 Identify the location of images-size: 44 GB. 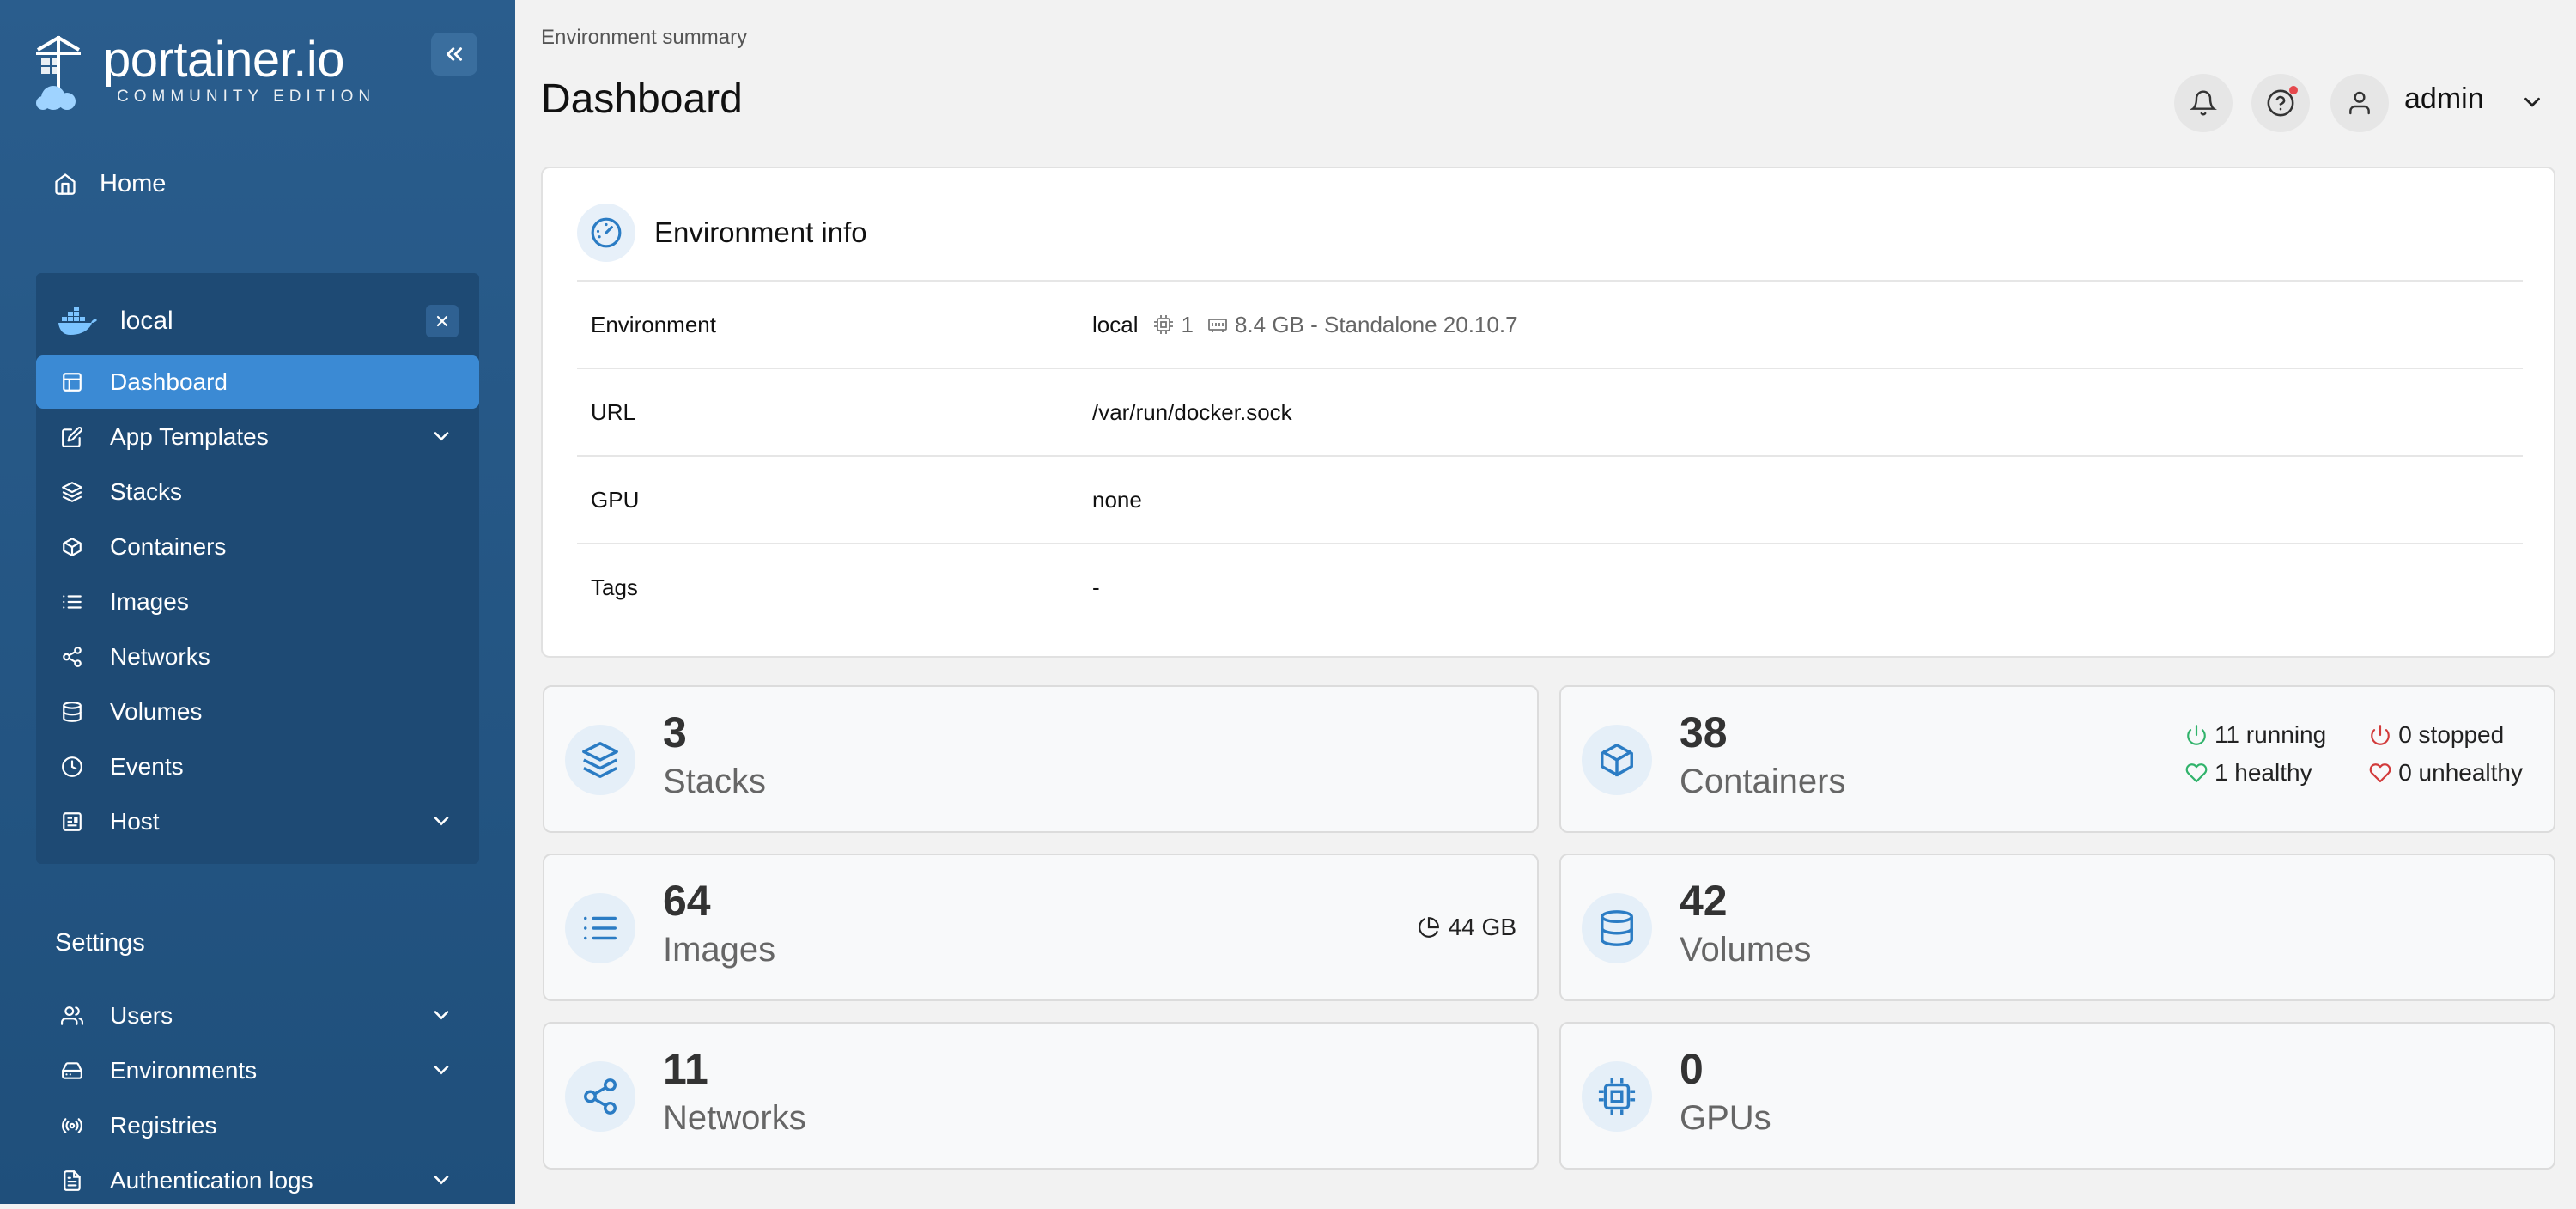
(1467, 928).